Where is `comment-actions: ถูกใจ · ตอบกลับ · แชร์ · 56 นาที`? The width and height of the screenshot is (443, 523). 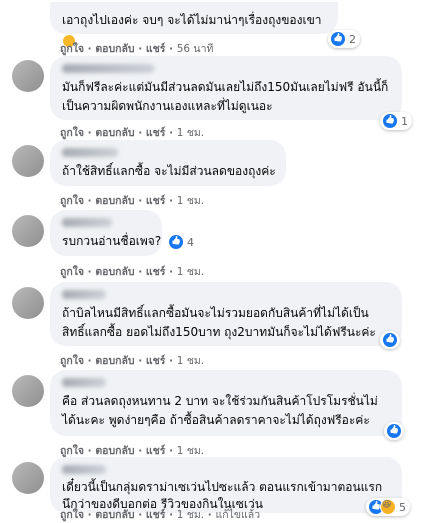 comment-actions: ถูกใจ · ตอบกลับ · แชร์ · 56 นาที is located at coordinates (137, 49).